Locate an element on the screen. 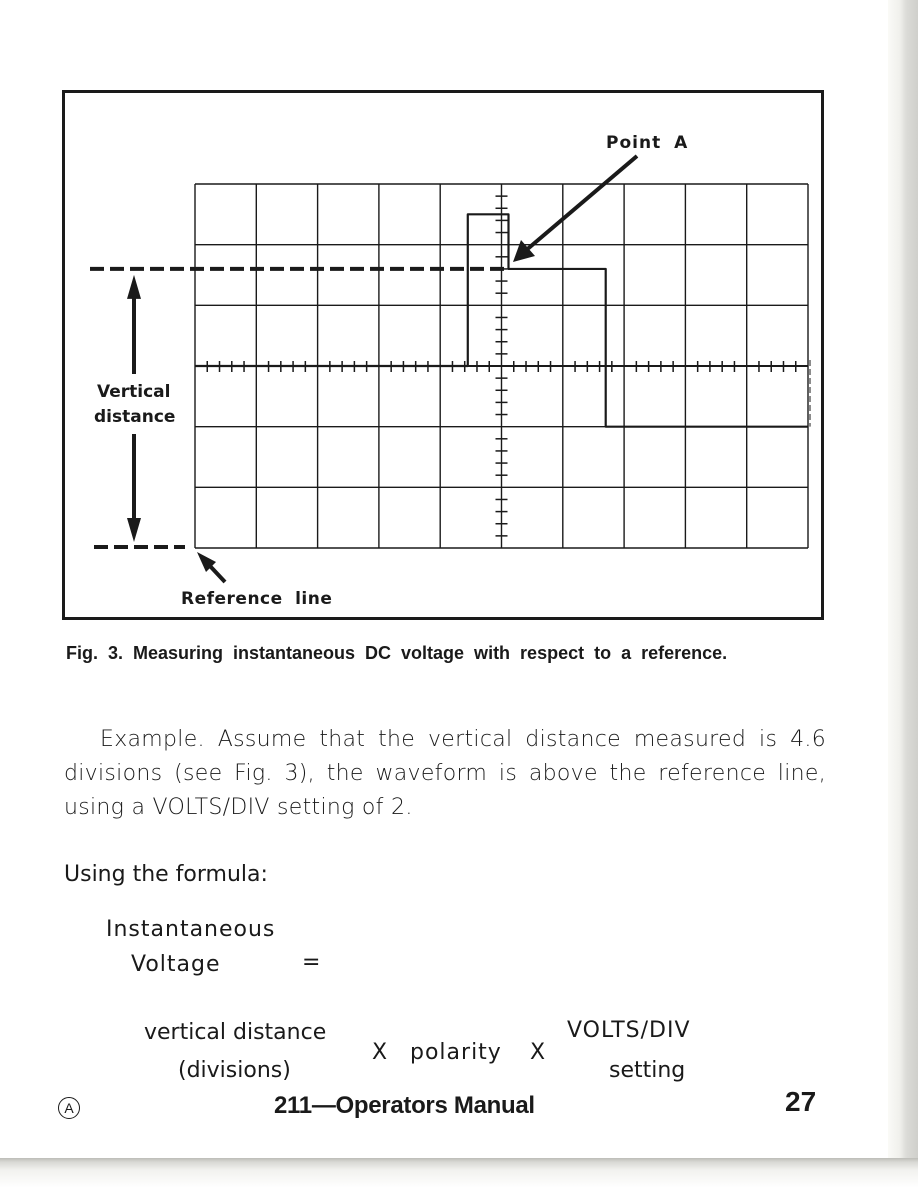 This screenshot has height=1188, width=918. formula-intro: Using the formula: is located at coordinates (166, 874).